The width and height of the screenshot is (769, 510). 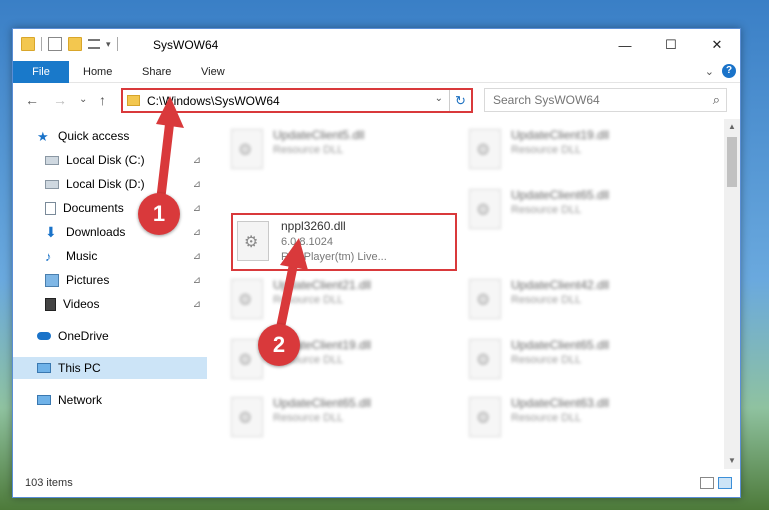 I want to click on pictures-icon, so click(x=52, y=280).